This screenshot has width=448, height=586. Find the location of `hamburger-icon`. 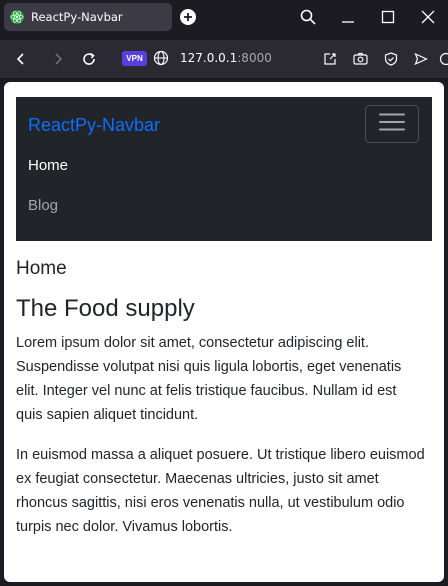

hamburger-icon is located at coordinates (392, 124).